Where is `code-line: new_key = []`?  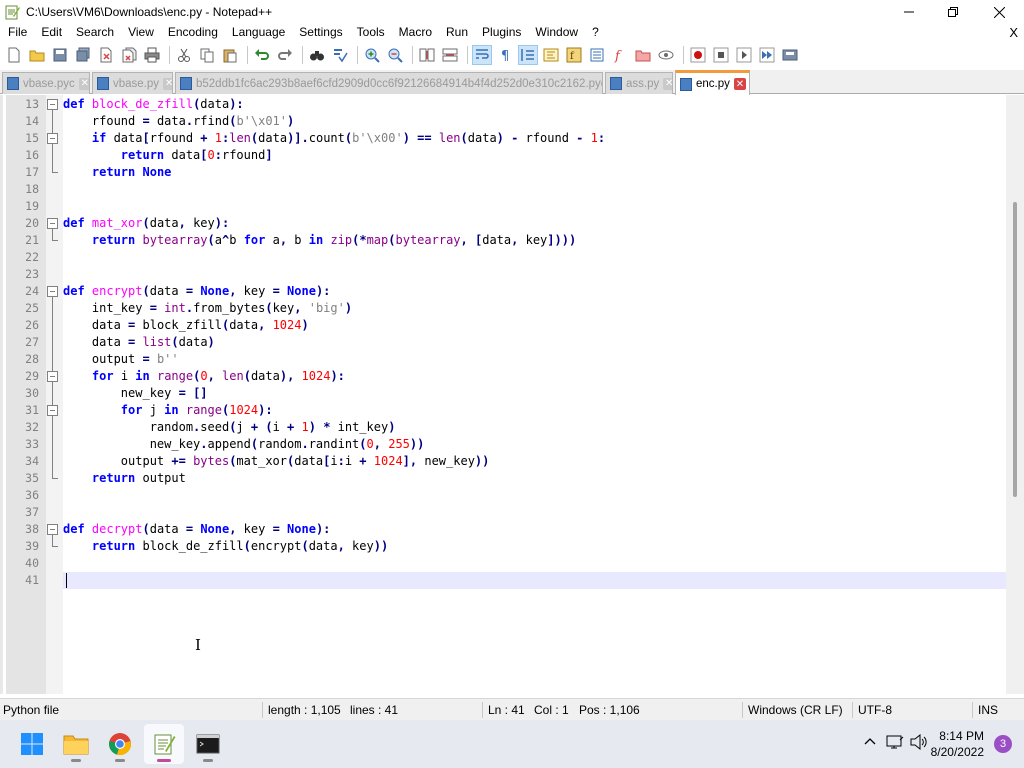
code-line: new_key = [] is located at coordinates (537, 393).